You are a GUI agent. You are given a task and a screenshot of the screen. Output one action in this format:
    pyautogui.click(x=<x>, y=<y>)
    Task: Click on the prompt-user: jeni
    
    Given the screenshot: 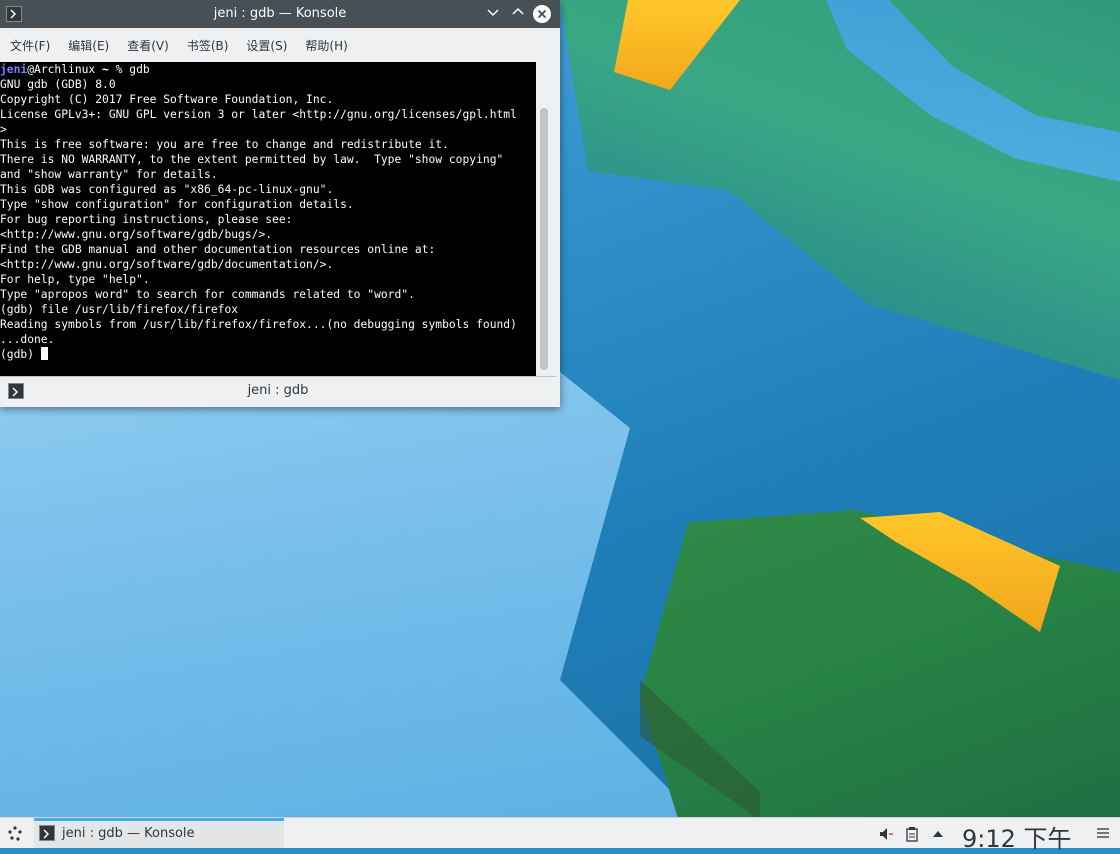 What is the action you would take?
    pyautogui.click(x=14, y=69)
    